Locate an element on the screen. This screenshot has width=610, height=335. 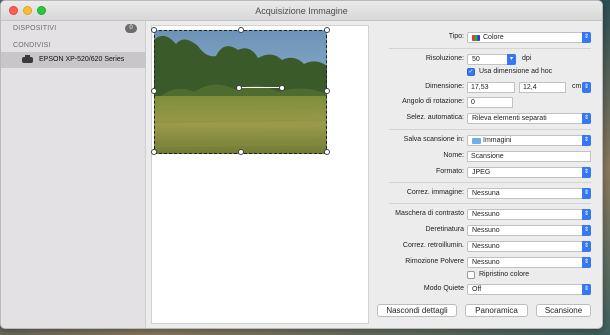
angolo-label: Angolo di rotazione: is located at coordinates (433, 101).